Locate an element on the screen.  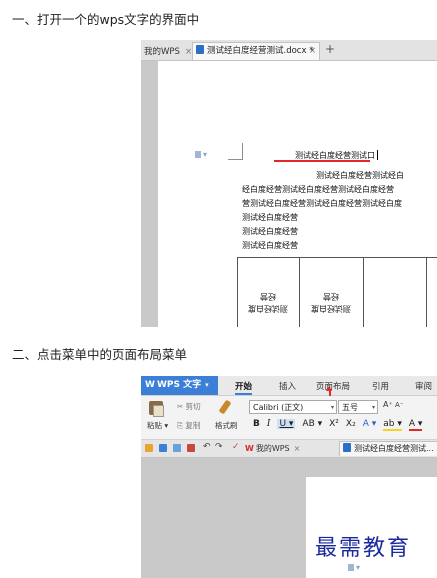
cut-button: ✂ 剪切 is located at coordinates (189, 406).